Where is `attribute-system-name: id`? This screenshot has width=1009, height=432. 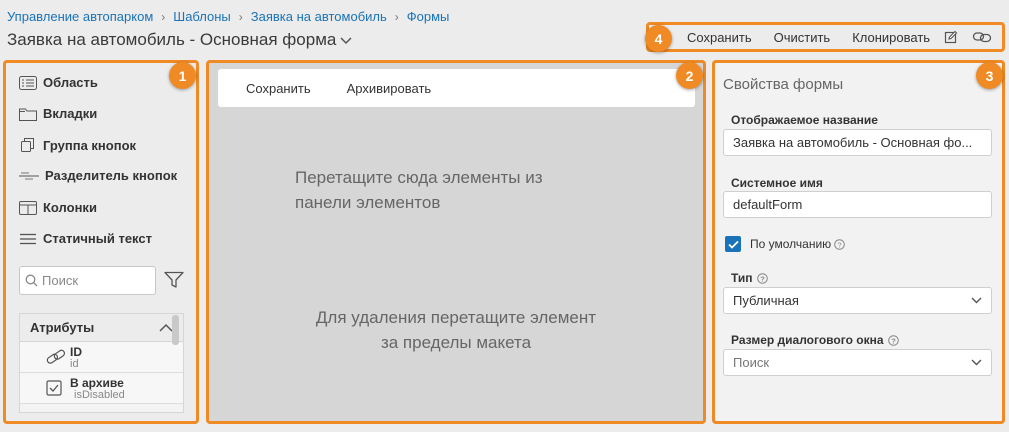
attribute-system-name: id is located at coordinates (74, 364).